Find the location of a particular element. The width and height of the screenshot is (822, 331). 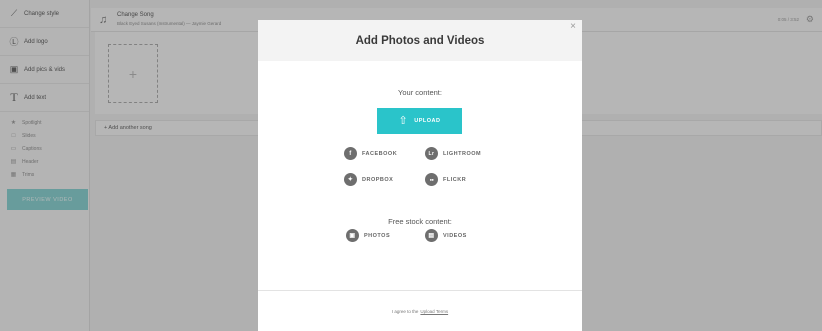

upload-icon: ⇧ is located at coordinates (403, 120).